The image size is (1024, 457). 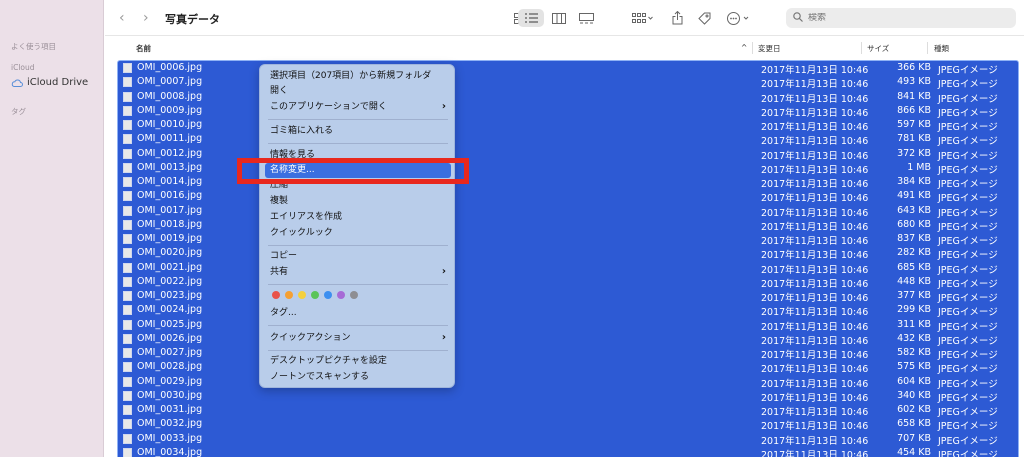 I want to click on file-name: OMI_0013.jpg, so click(x=170, y=167).